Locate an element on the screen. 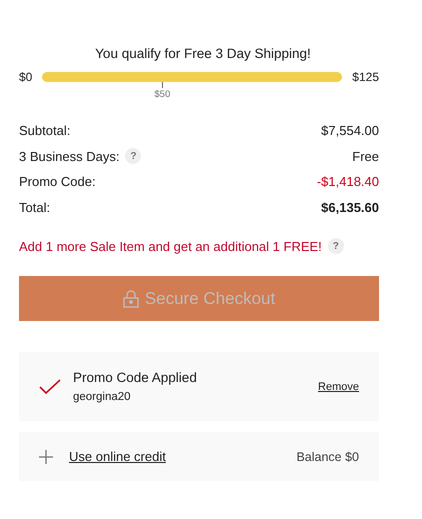 Image resolution: width=422 pixels, height=519 pixels. lock-icon is located at coordinates (130, 299).